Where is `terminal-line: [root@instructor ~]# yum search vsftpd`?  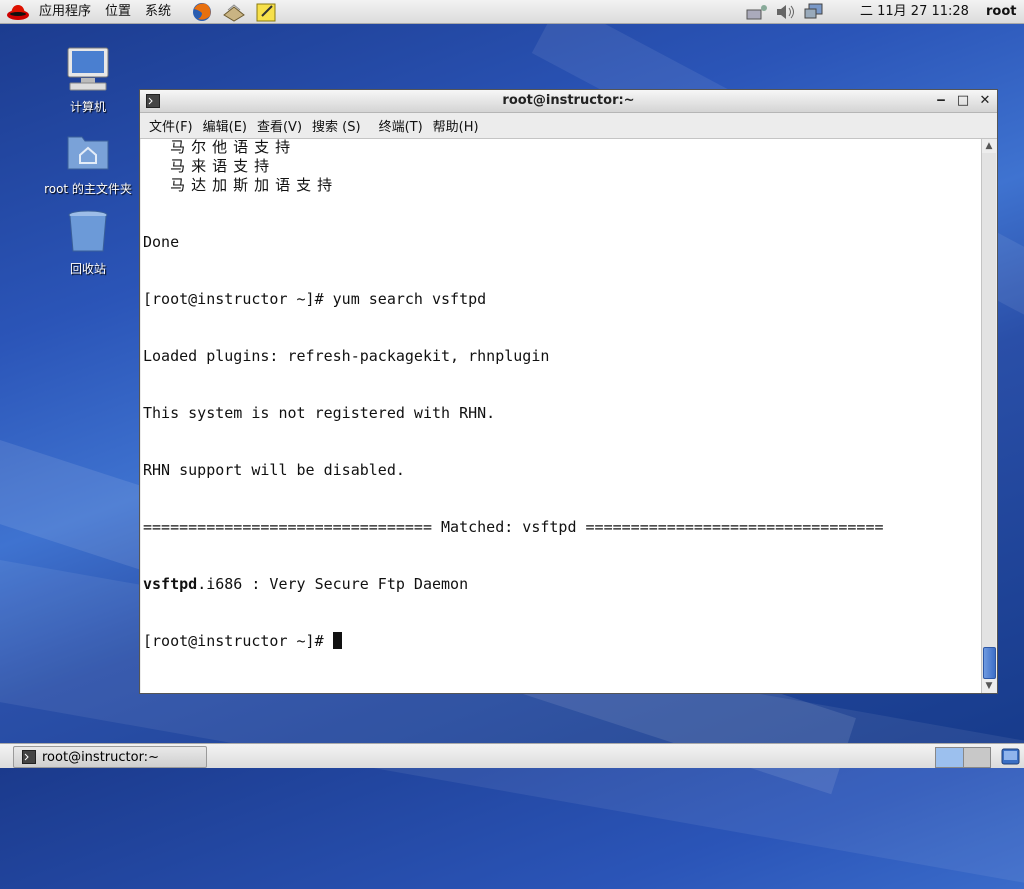
terminal-line: [root@instructor ~]# yum search vsftpd is located at coordinates (315, 299).